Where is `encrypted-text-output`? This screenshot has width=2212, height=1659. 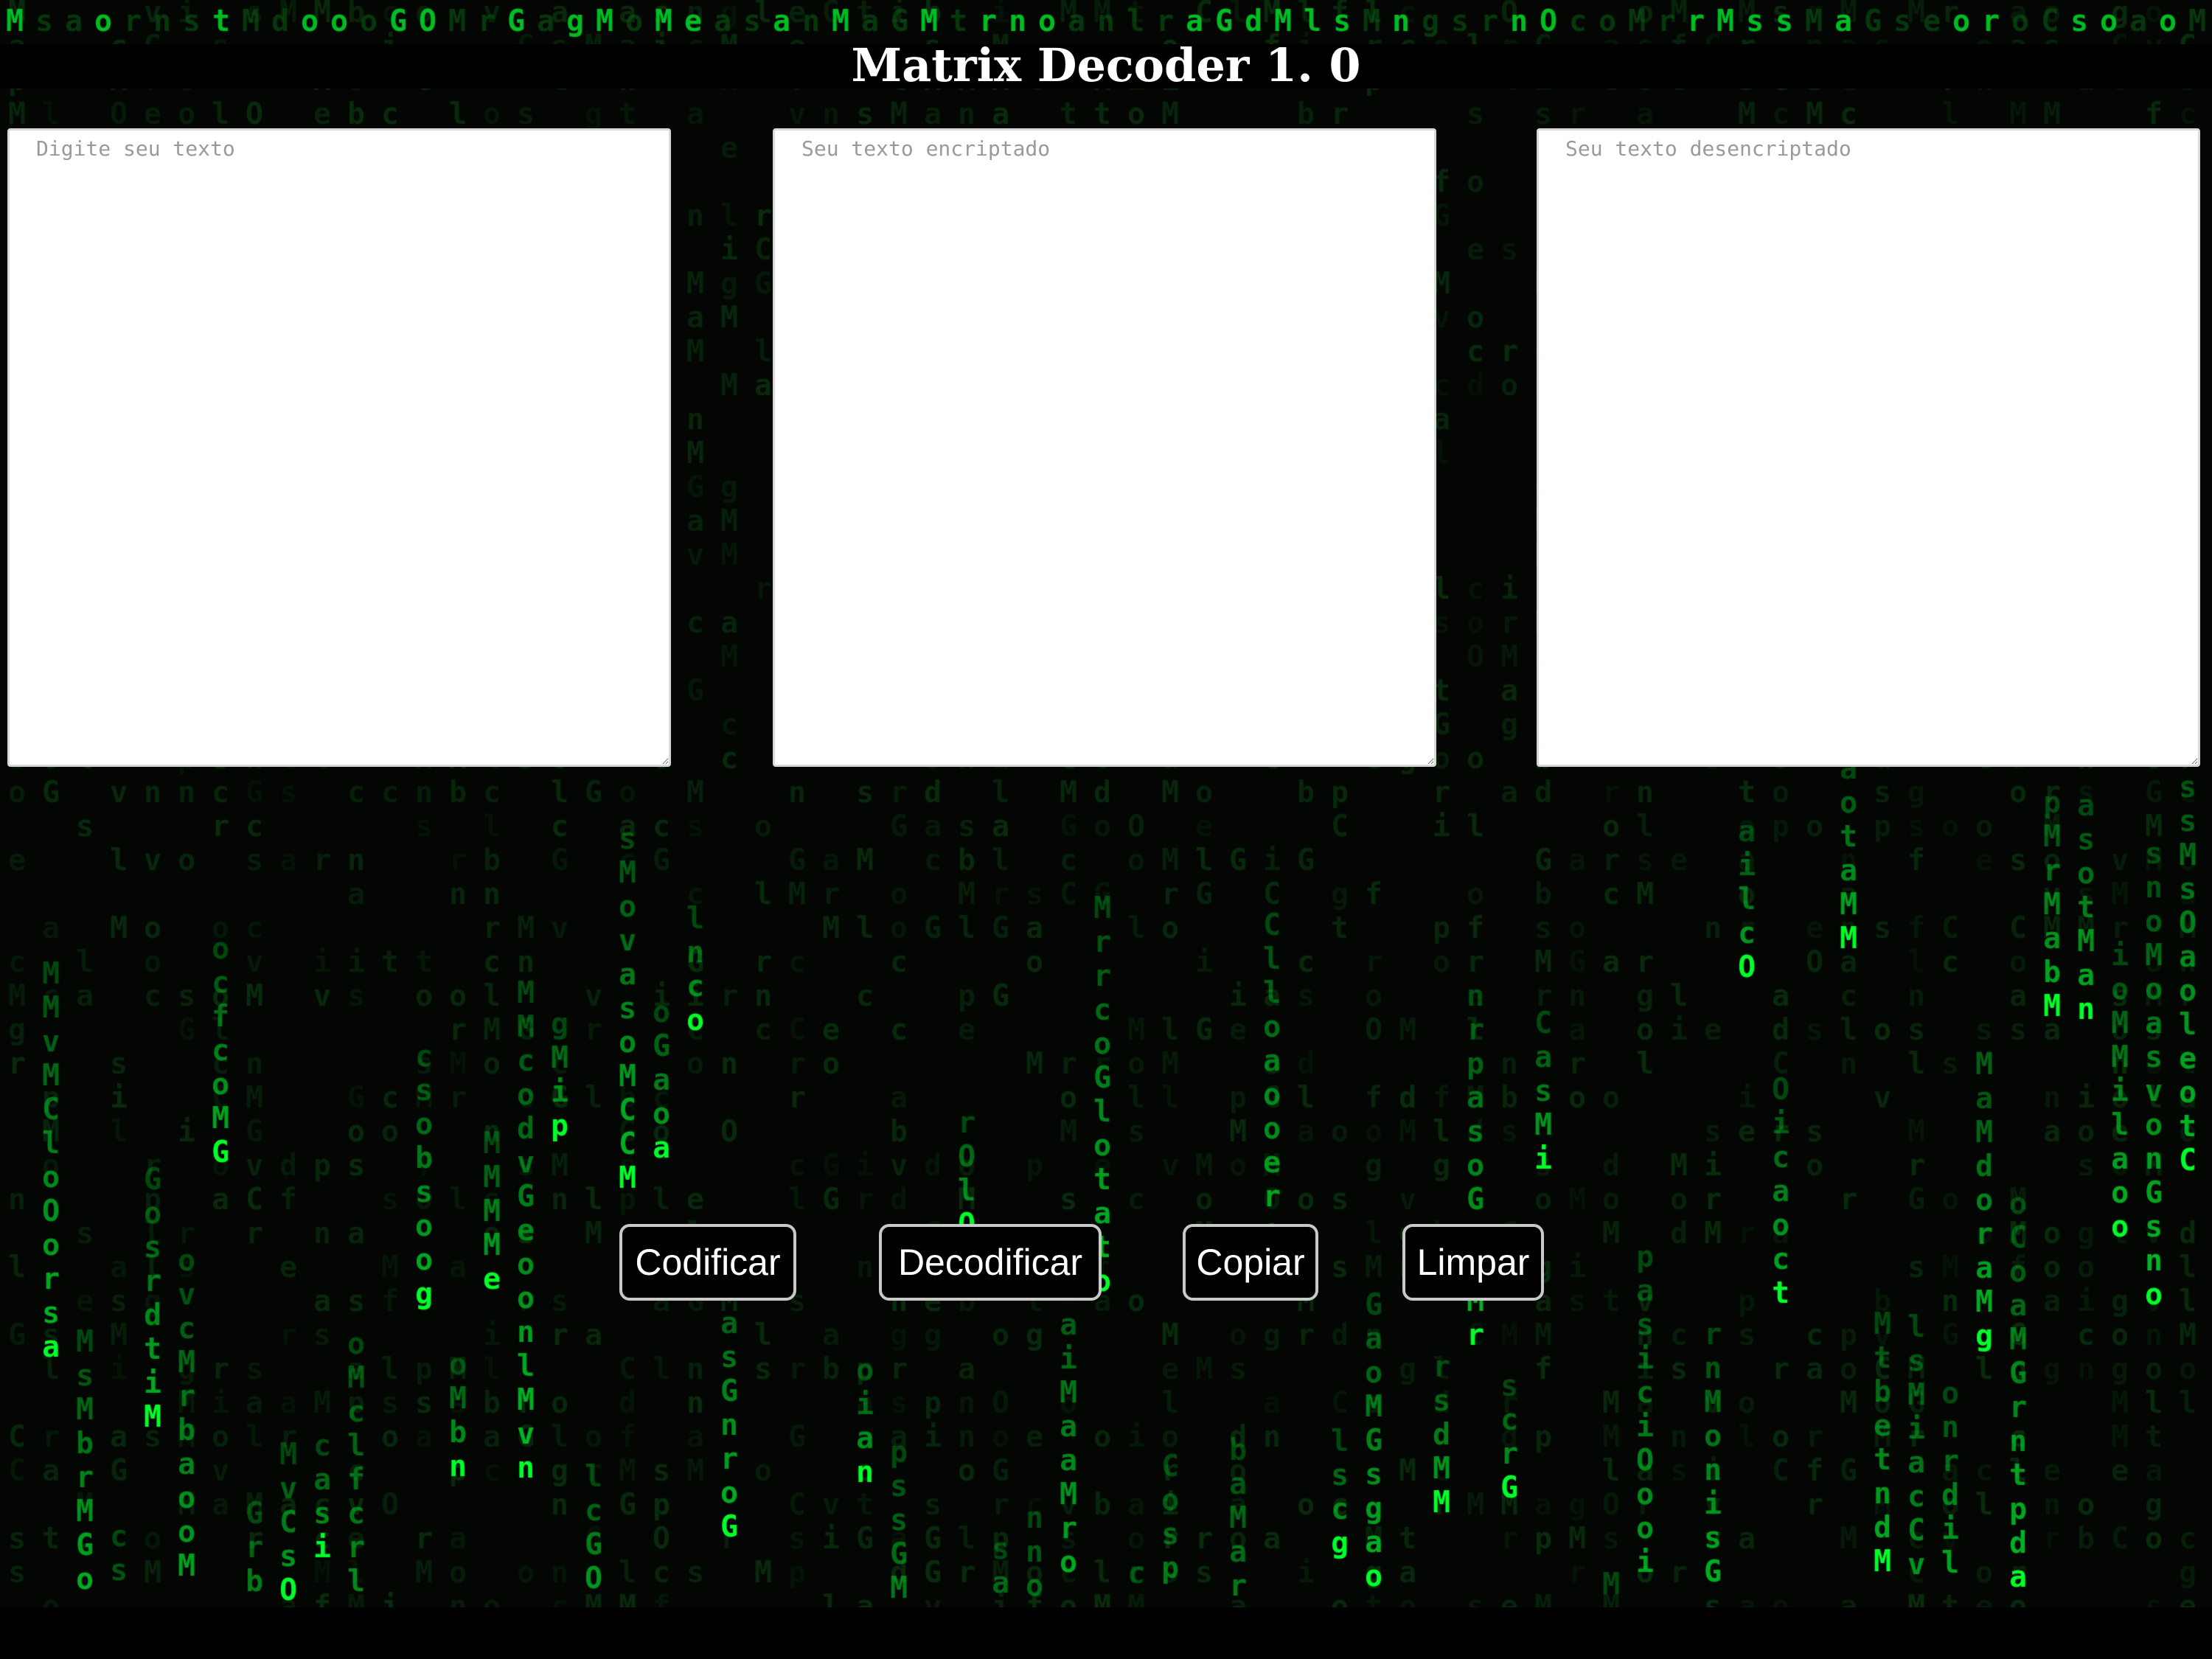 encrypted-text-output is located at coordinates (1104, 447).